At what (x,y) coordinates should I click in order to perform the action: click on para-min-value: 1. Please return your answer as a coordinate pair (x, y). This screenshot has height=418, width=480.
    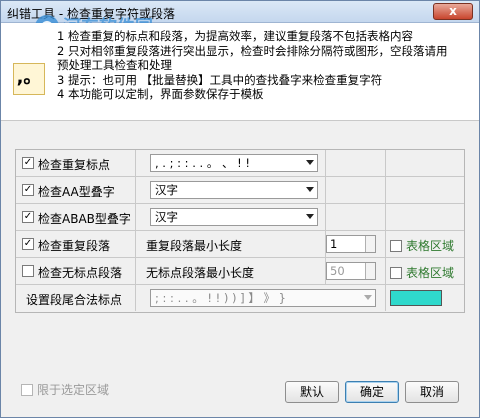
    Looking at the image, I should click on (334, 244).